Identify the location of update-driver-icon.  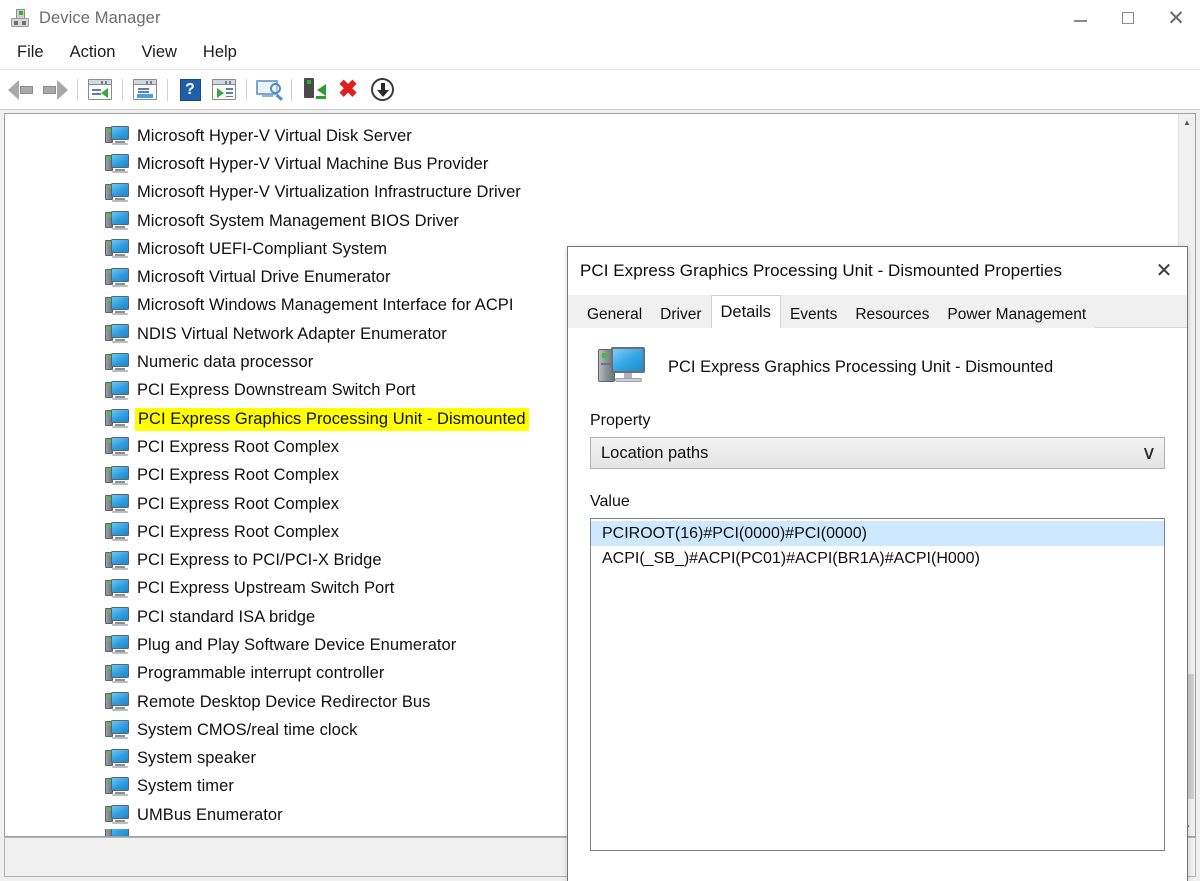
(314, 89).